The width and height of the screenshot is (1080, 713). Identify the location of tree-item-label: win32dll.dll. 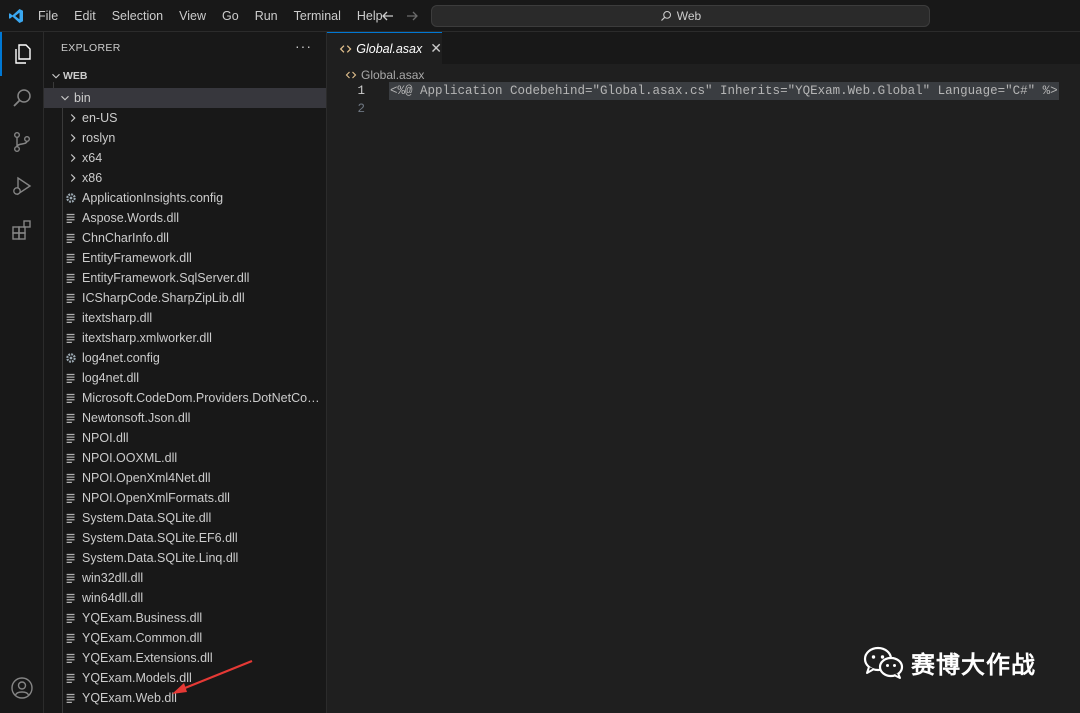
(113, 578).